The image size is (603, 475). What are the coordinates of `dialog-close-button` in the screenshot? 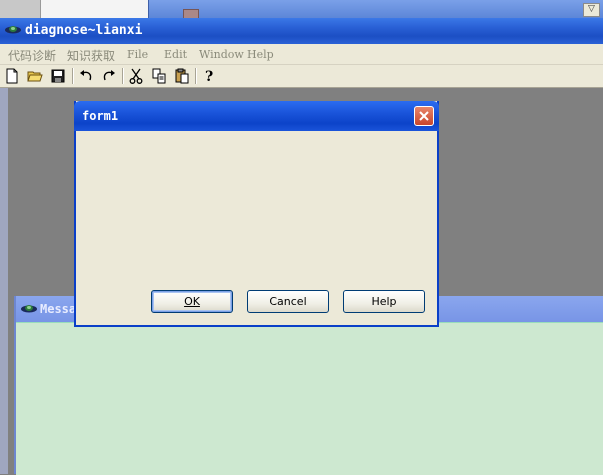 It's located at (424, 116).